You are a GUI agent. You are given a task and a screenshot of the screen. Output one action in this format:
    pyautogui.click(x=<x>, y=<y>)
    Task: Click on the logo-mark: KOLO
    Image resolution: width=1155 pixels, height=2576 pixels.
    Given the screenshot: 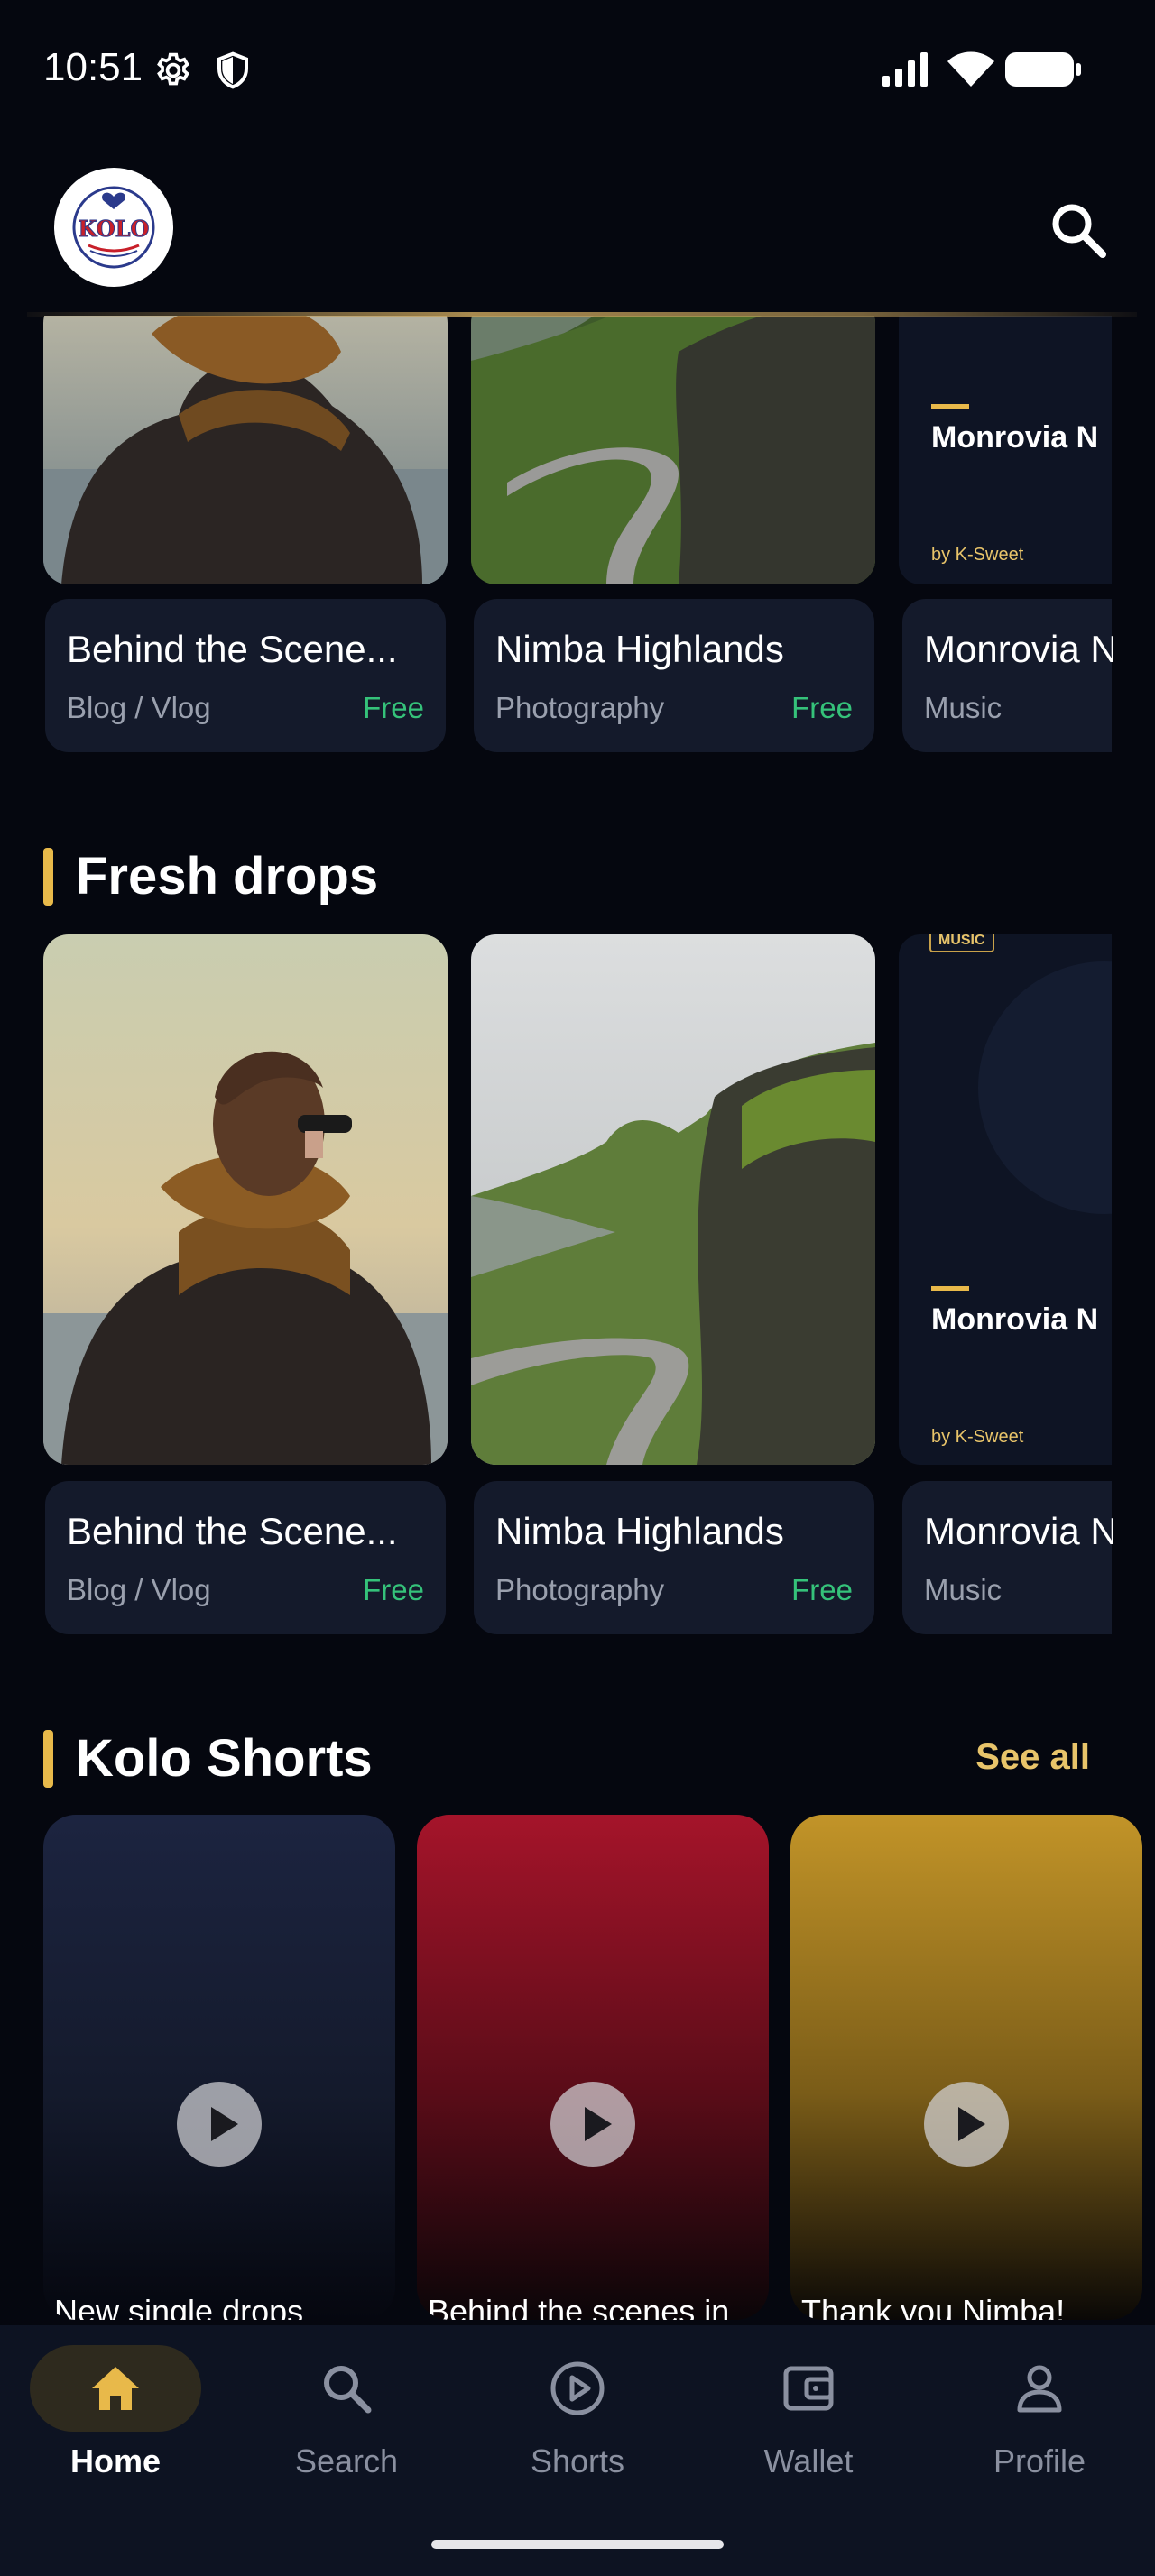 What is the action you would take?
    pyautogui.click(x=113, y=227)
    